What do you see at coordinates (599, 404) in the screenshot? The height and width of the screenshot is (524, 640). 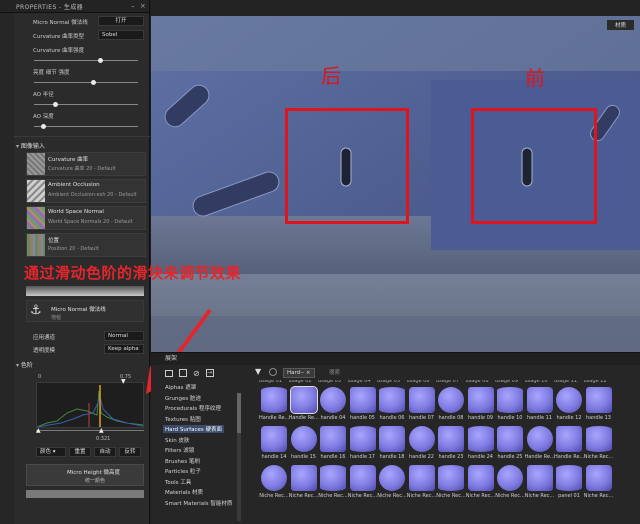 I see `shelf-tile: handle 13` at bounding box center [599, 404].